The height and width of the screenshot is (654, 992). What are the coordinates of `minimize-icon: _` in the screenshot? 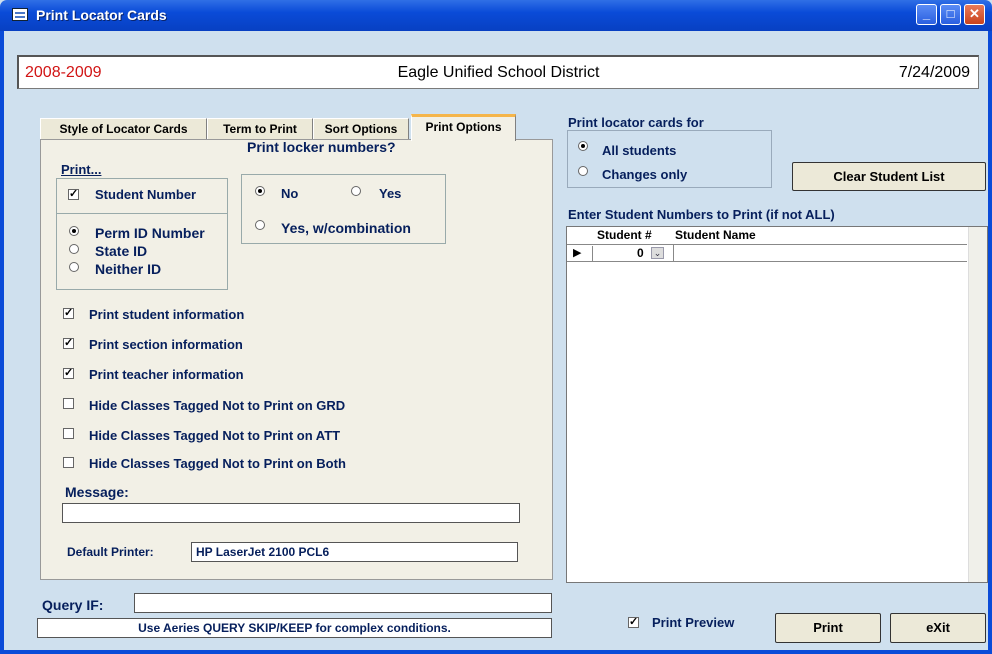 It's located at (926, 13).